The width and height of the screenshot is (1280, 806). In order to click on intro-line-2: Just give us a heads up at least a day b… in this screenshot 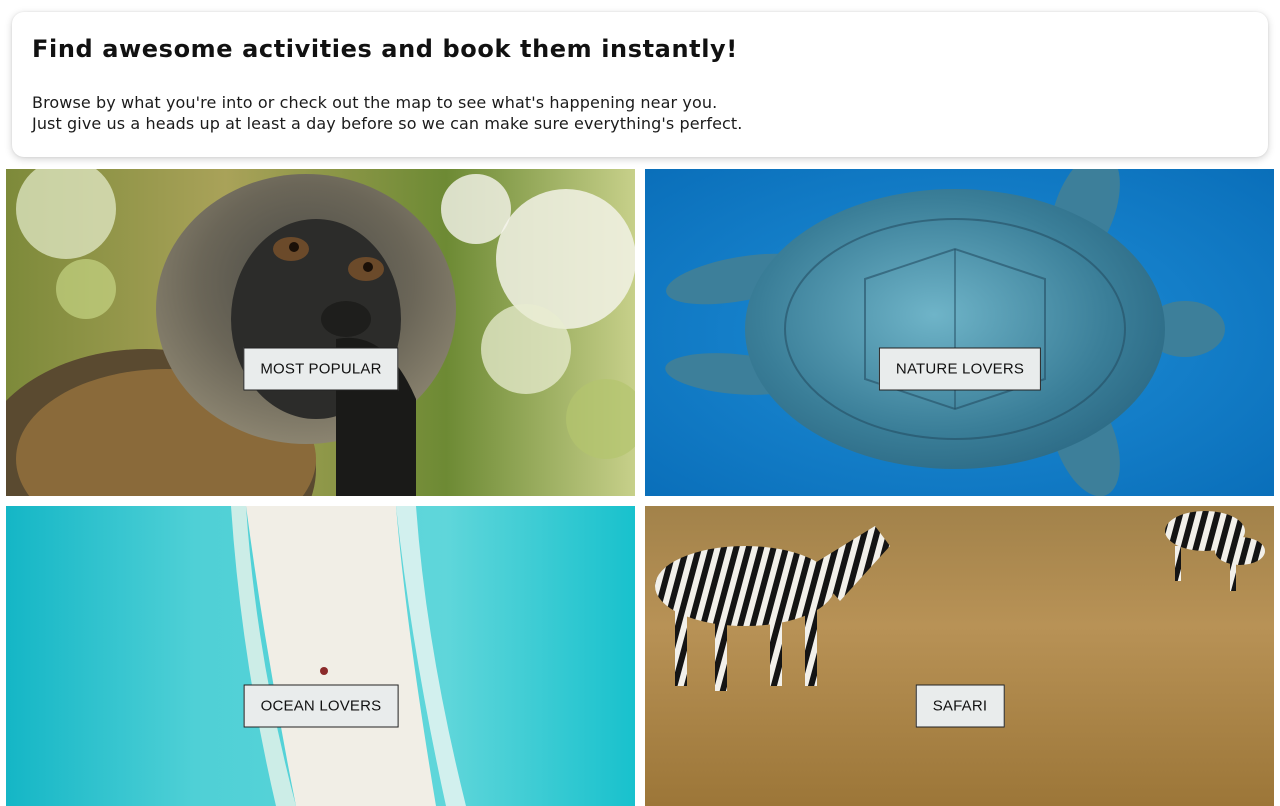, I will do `click(387, 123)`.